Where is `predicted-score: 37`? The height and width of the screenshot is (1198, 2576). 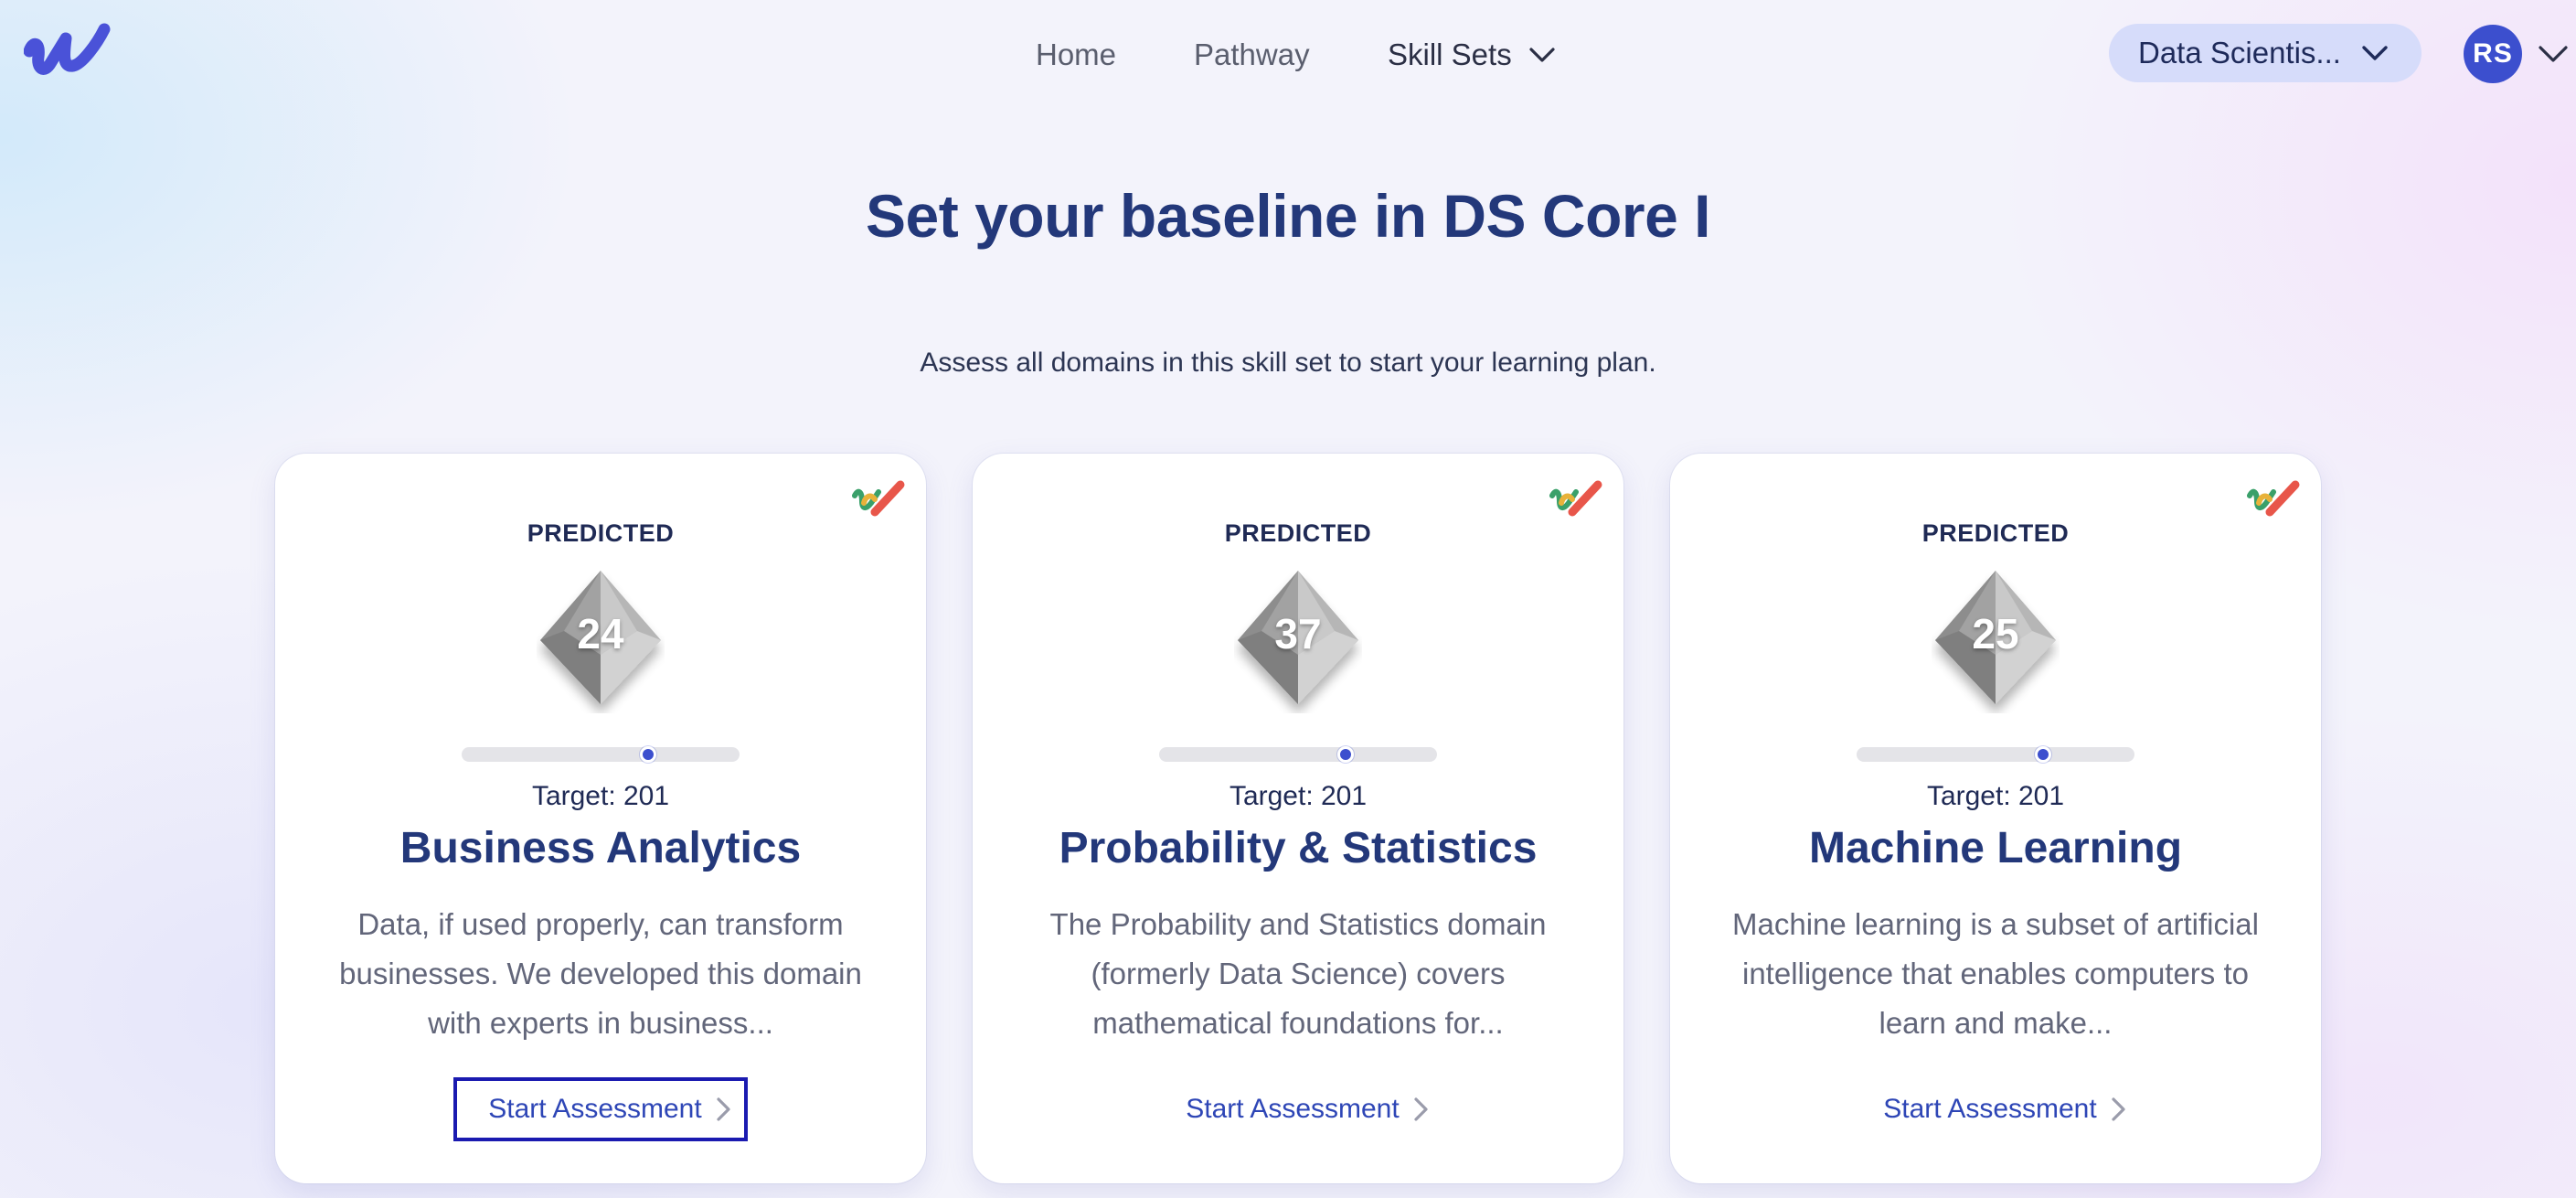 predicted-score: 37 is located at coordinates (1298, 634).